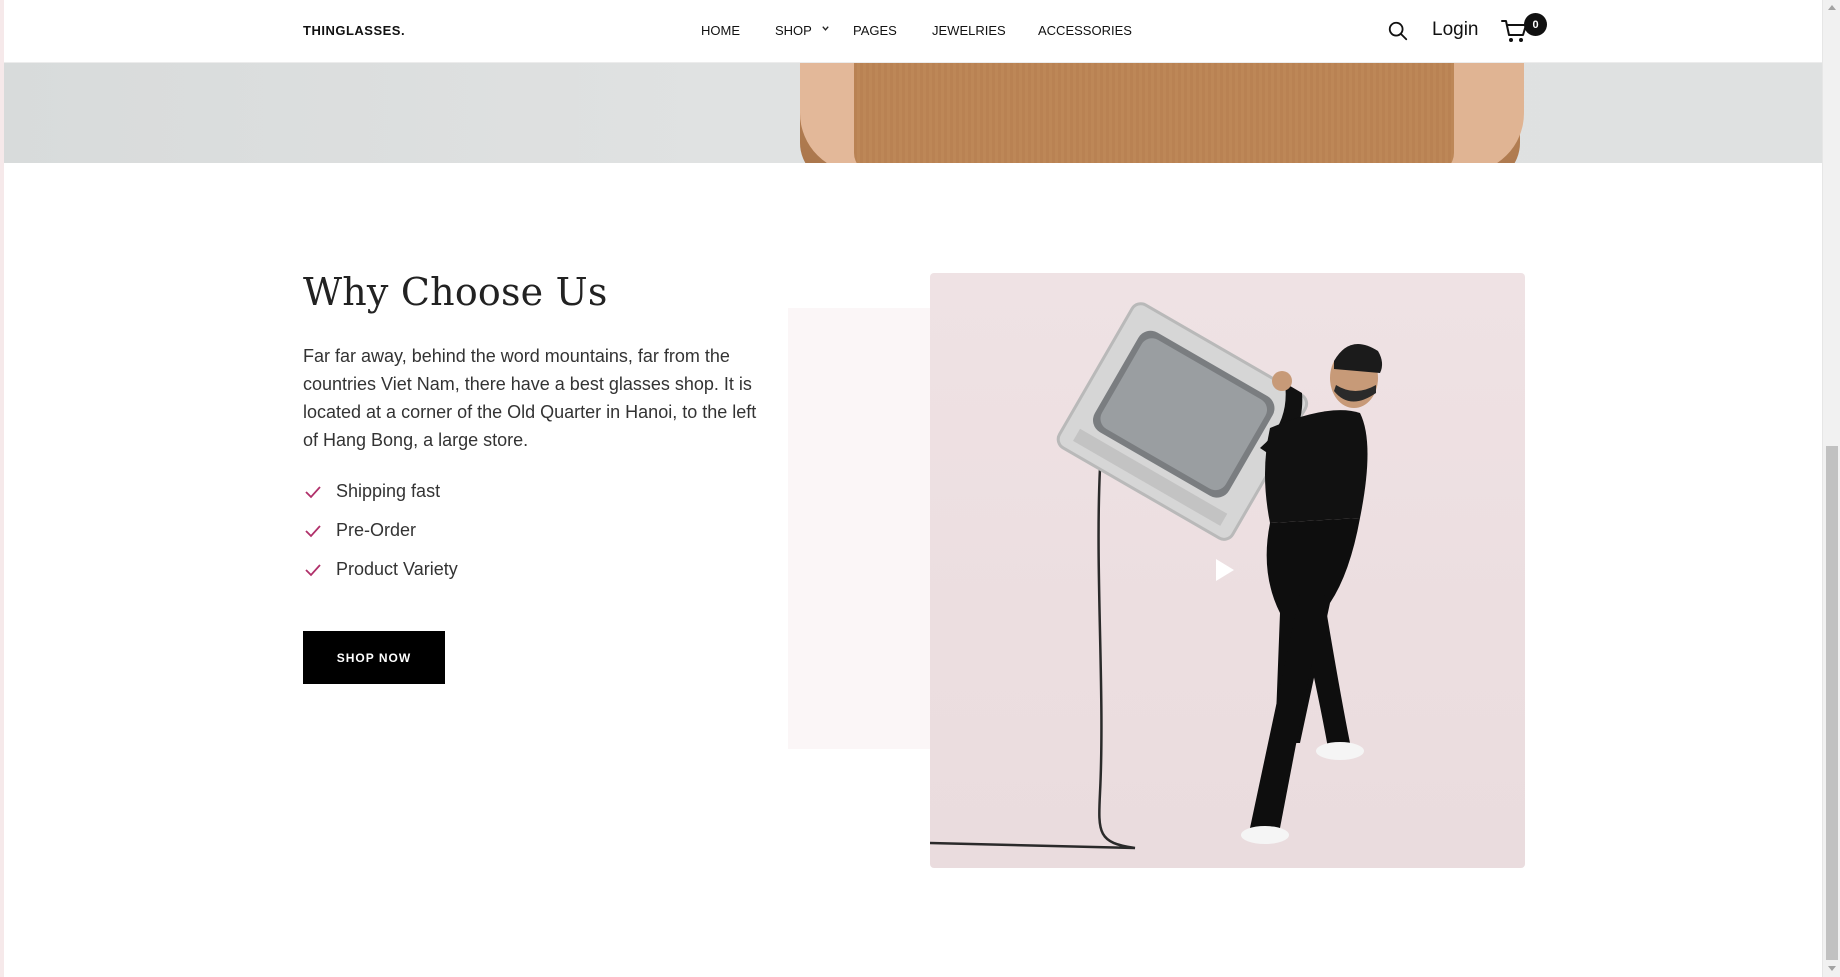  Describe the element at coordinates (1535, 24) in the screenshot. I see `cart-count-badge: 0` at that location.